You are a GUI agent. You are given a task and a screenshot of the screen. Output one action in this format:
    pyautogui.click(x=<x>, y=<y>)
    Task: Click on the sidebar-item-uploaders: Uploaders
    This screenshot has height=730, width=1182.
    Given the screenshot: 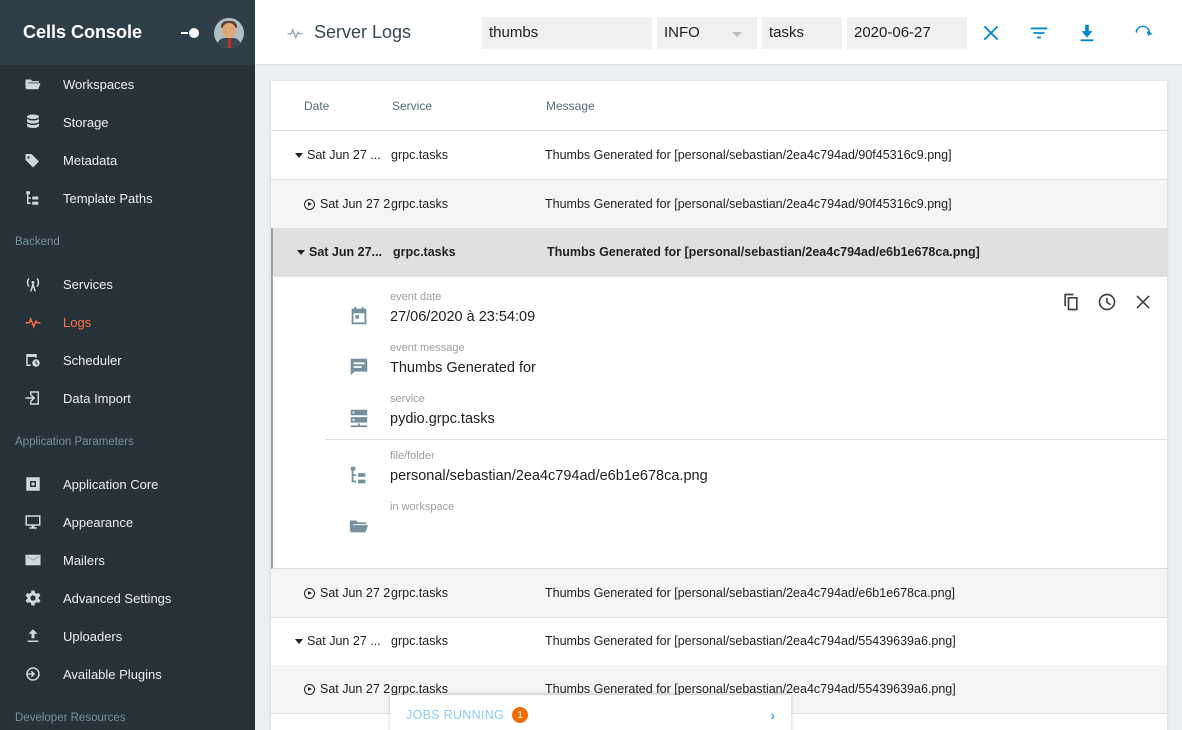 What is the action you would take?
    pyautogui.click(x=127, y=636)
    